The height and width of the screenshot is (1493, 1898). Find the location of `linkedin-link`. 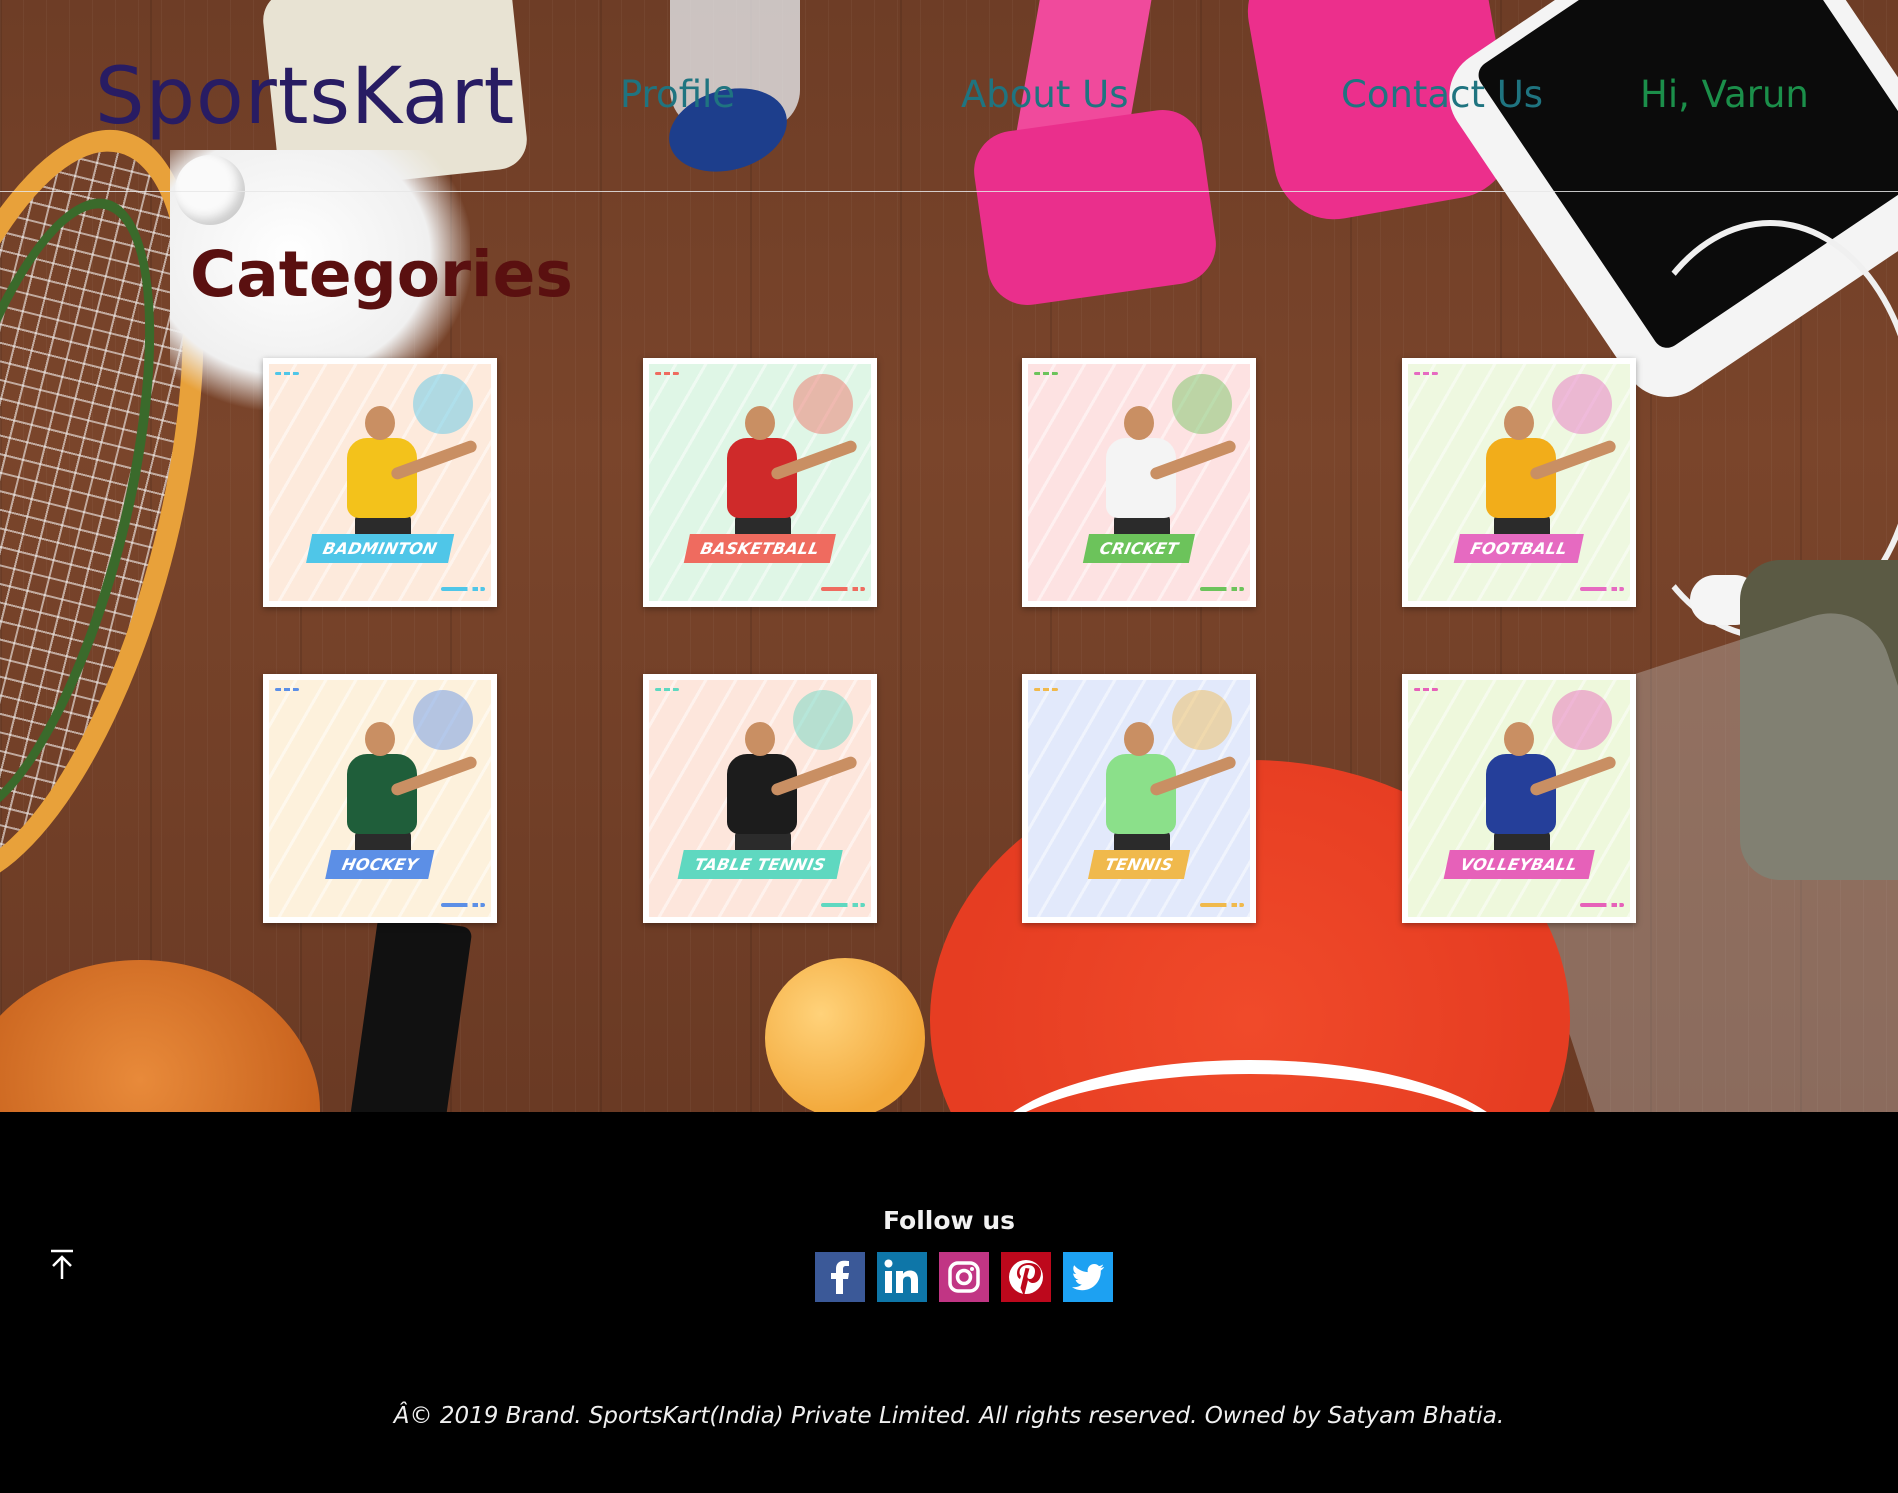

linkedin-link is located at coordinates (902, 1277).